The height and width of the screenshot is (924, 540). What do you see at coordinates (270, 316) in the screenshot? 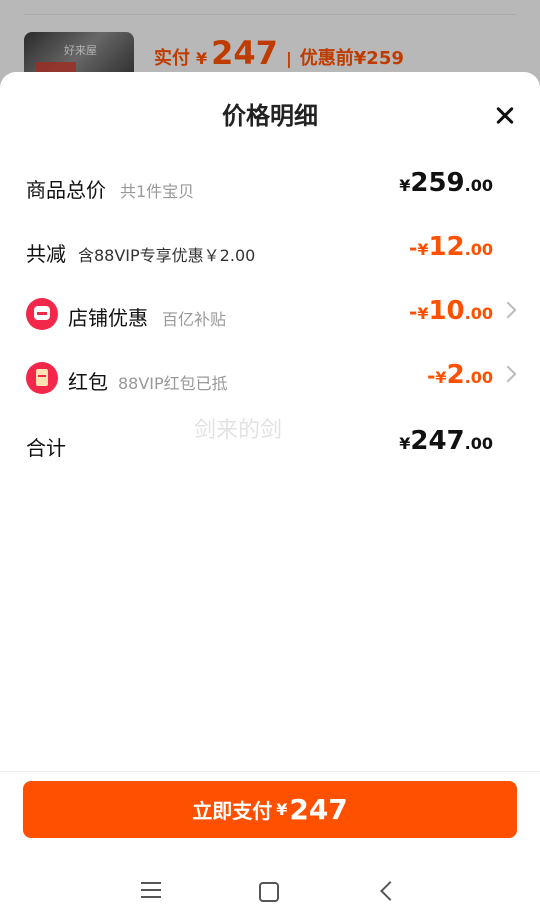
I see `row-shop-discount: 店铺优惠 百亿补贴 - ¥ 10 .00` at bounding box center [270, 316].